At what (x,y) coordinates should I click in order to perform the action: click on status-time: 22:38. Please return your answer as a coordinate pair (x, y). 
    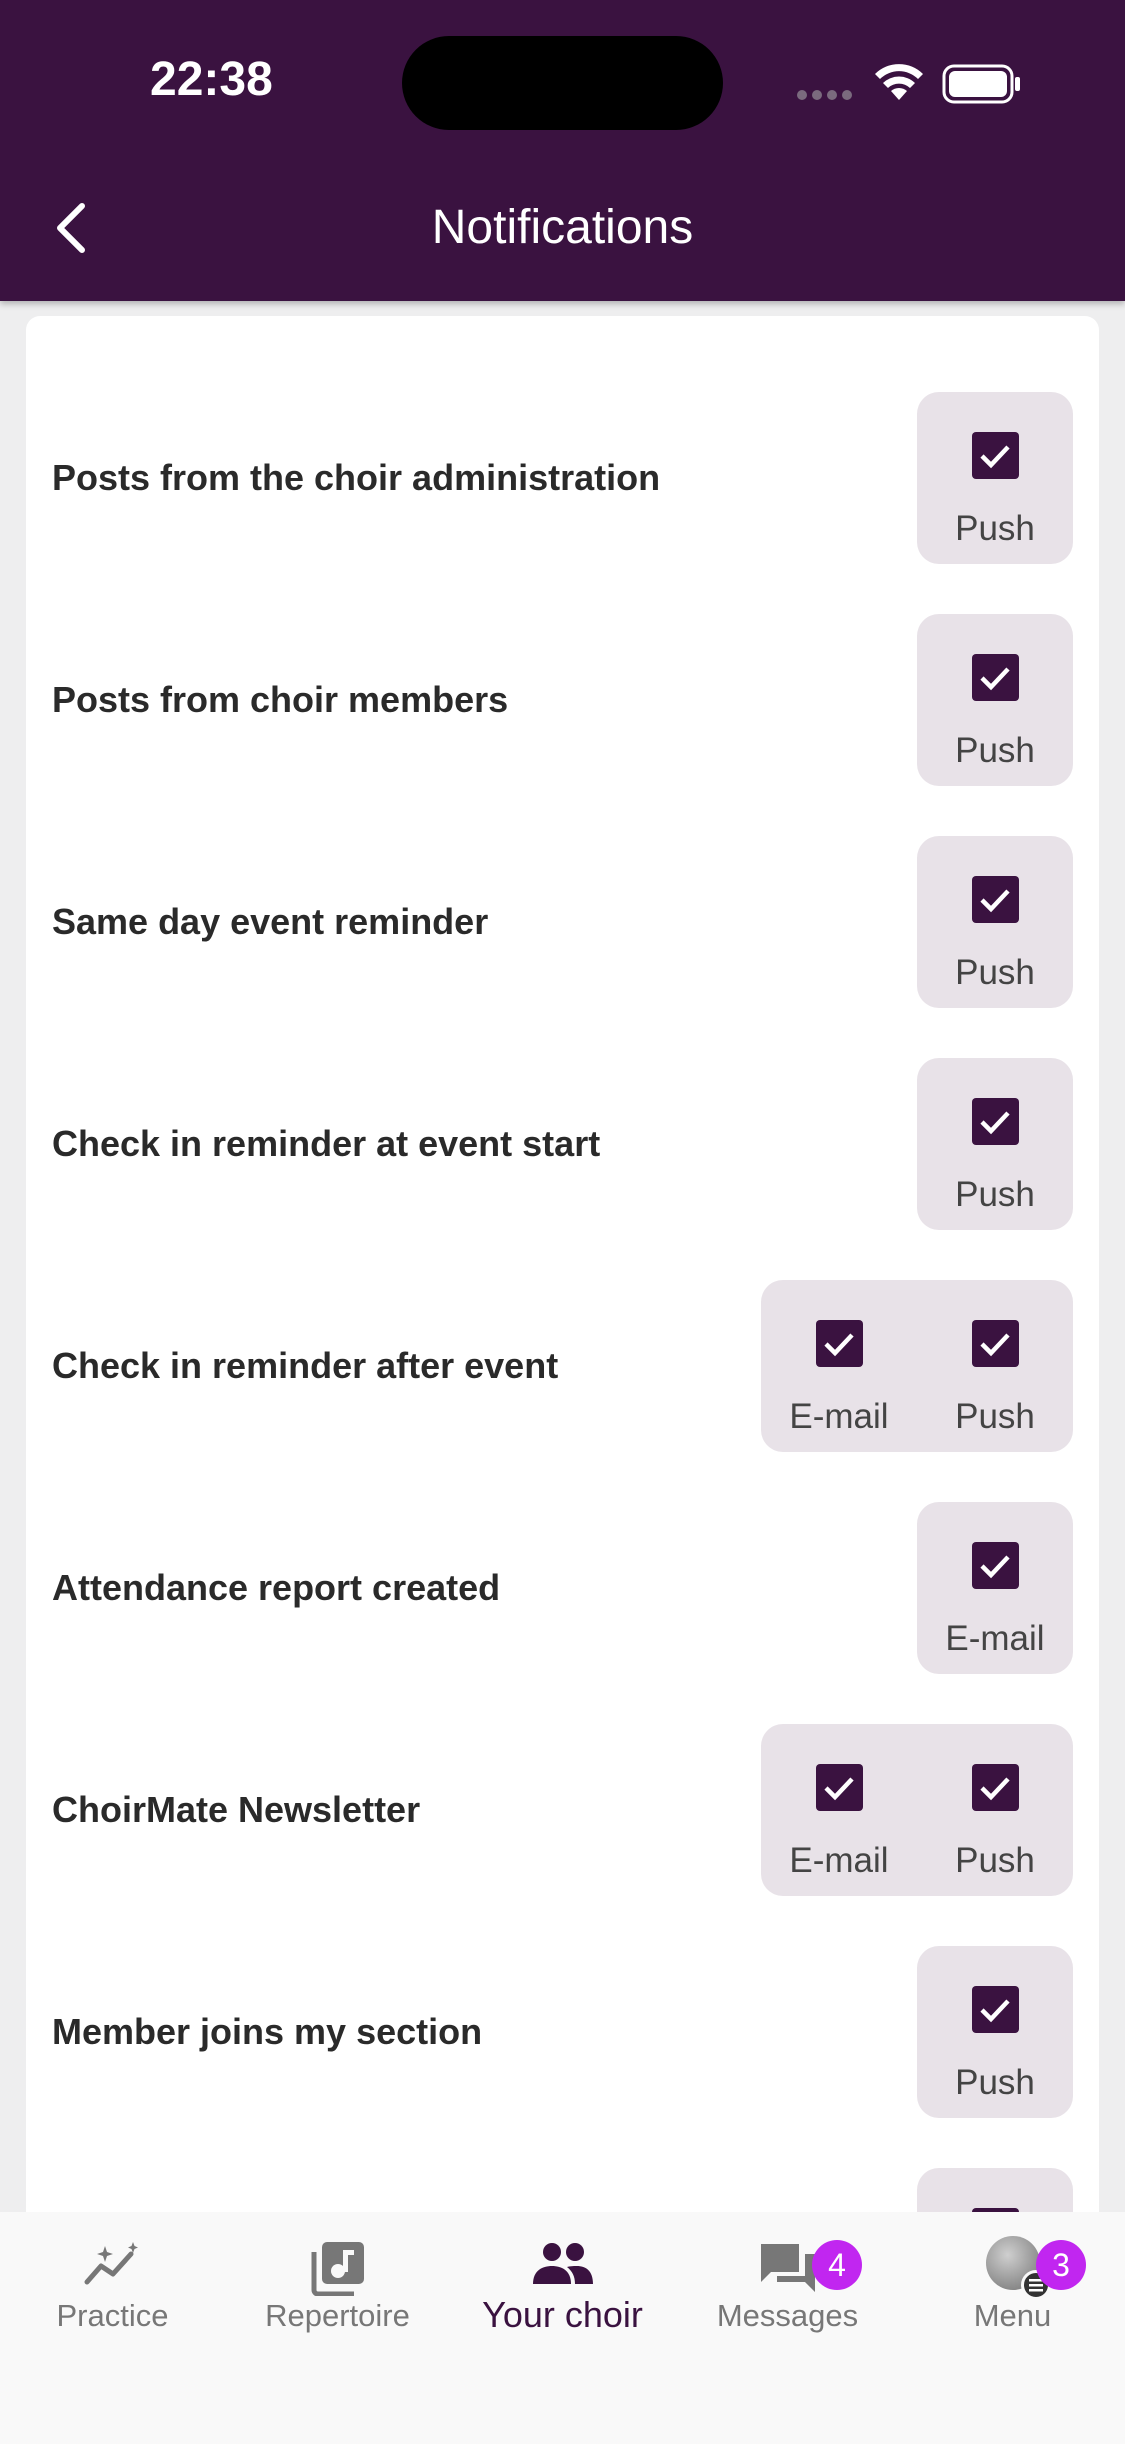
    Looking at the image, I should click on (211, 79).